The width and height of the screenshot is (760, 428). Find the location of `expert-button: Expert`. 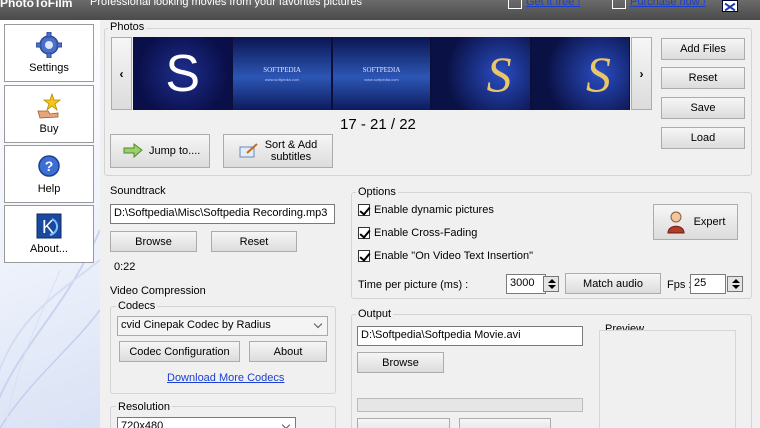

expert-button: Expert is located at coordinates (695, 222).